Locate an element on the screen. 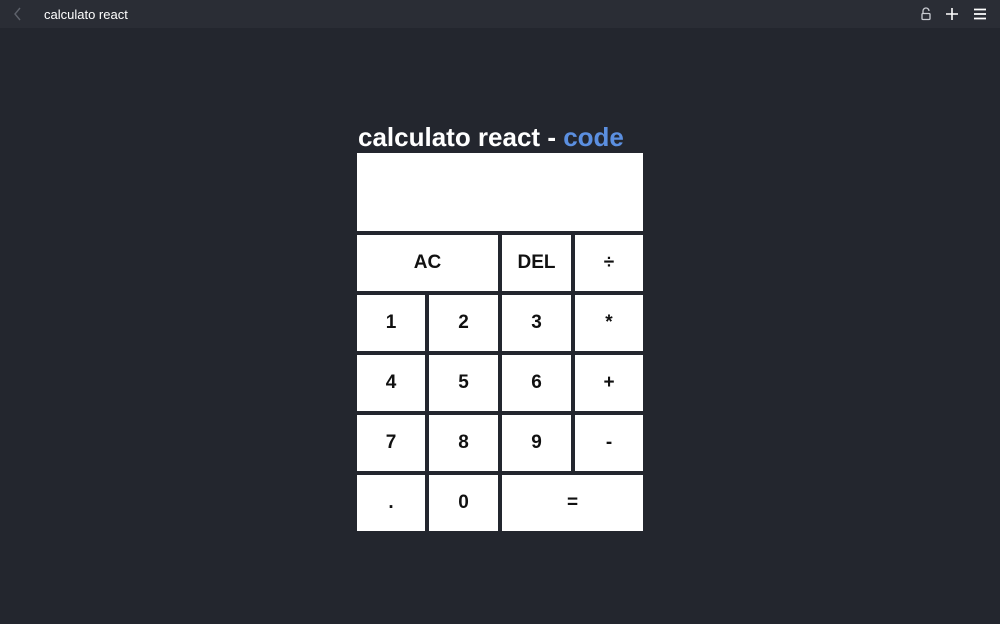 This screenshot has height=624, width=1000. minus-button: - is located at coordinates (609, 443).